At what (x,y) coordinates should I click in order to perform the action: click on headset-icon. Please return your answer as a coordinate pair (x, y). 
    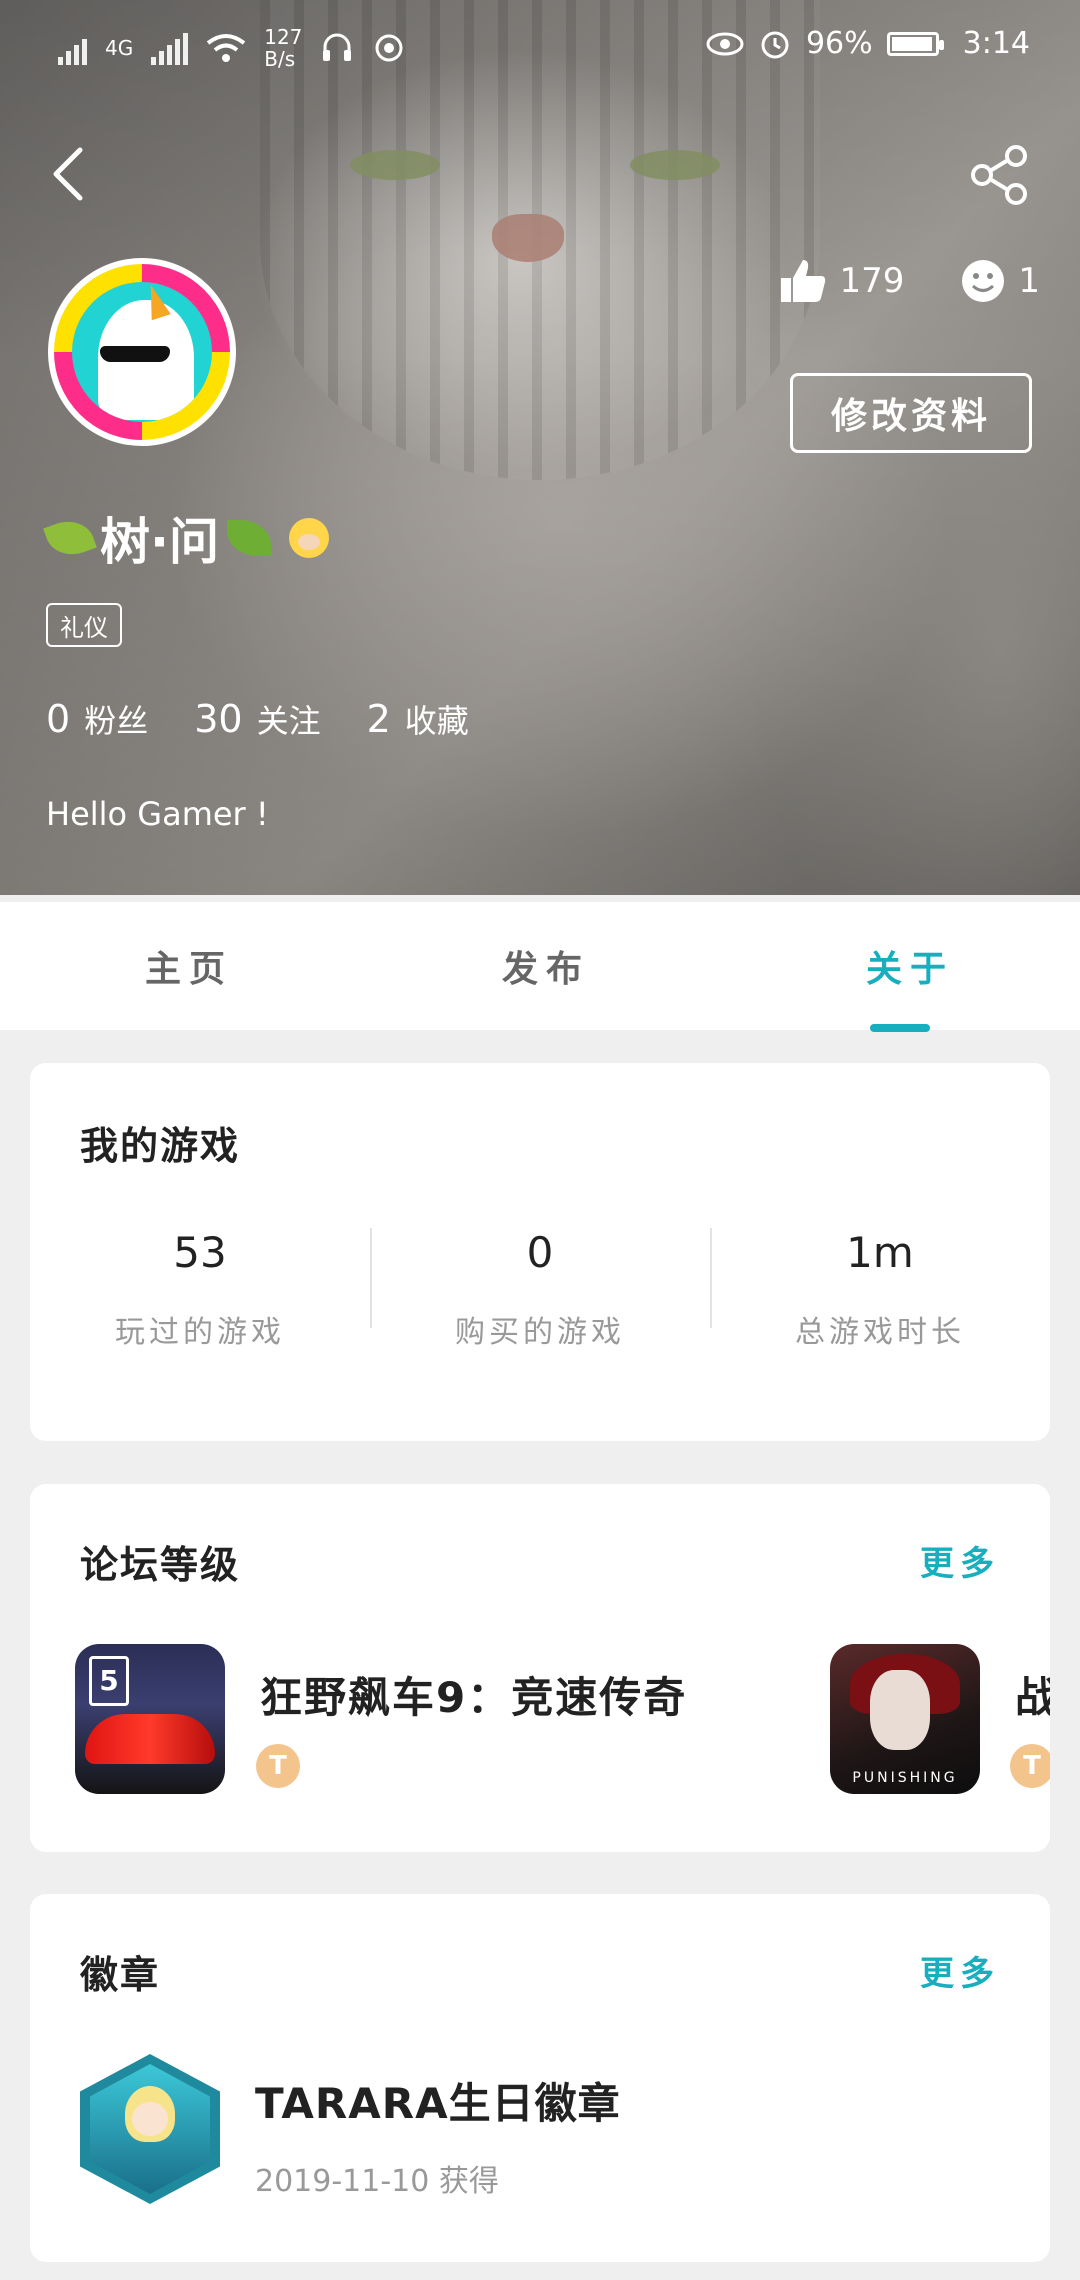
    Looking at the image, I should click on (337, 47).